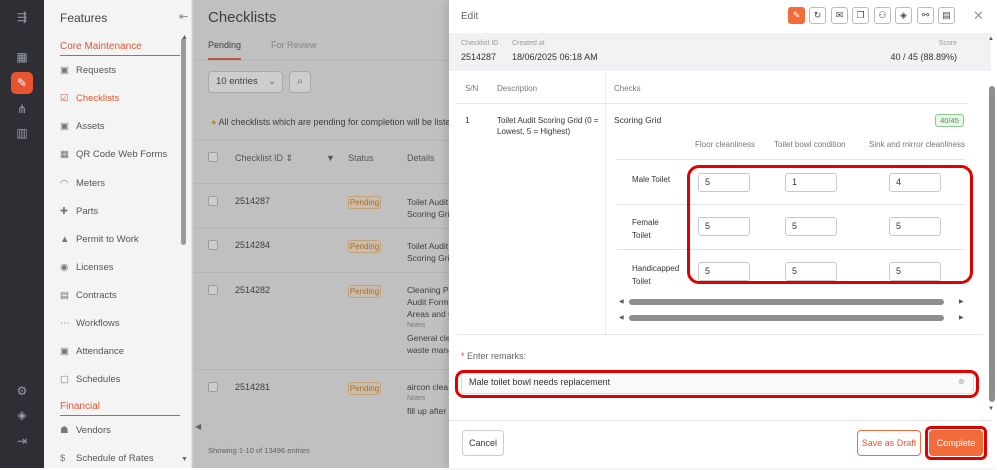 Image resolution: width=997 pixels, height=470 pixels. I want to click on grid-row-label: Male Toilet, so click(651, 179).